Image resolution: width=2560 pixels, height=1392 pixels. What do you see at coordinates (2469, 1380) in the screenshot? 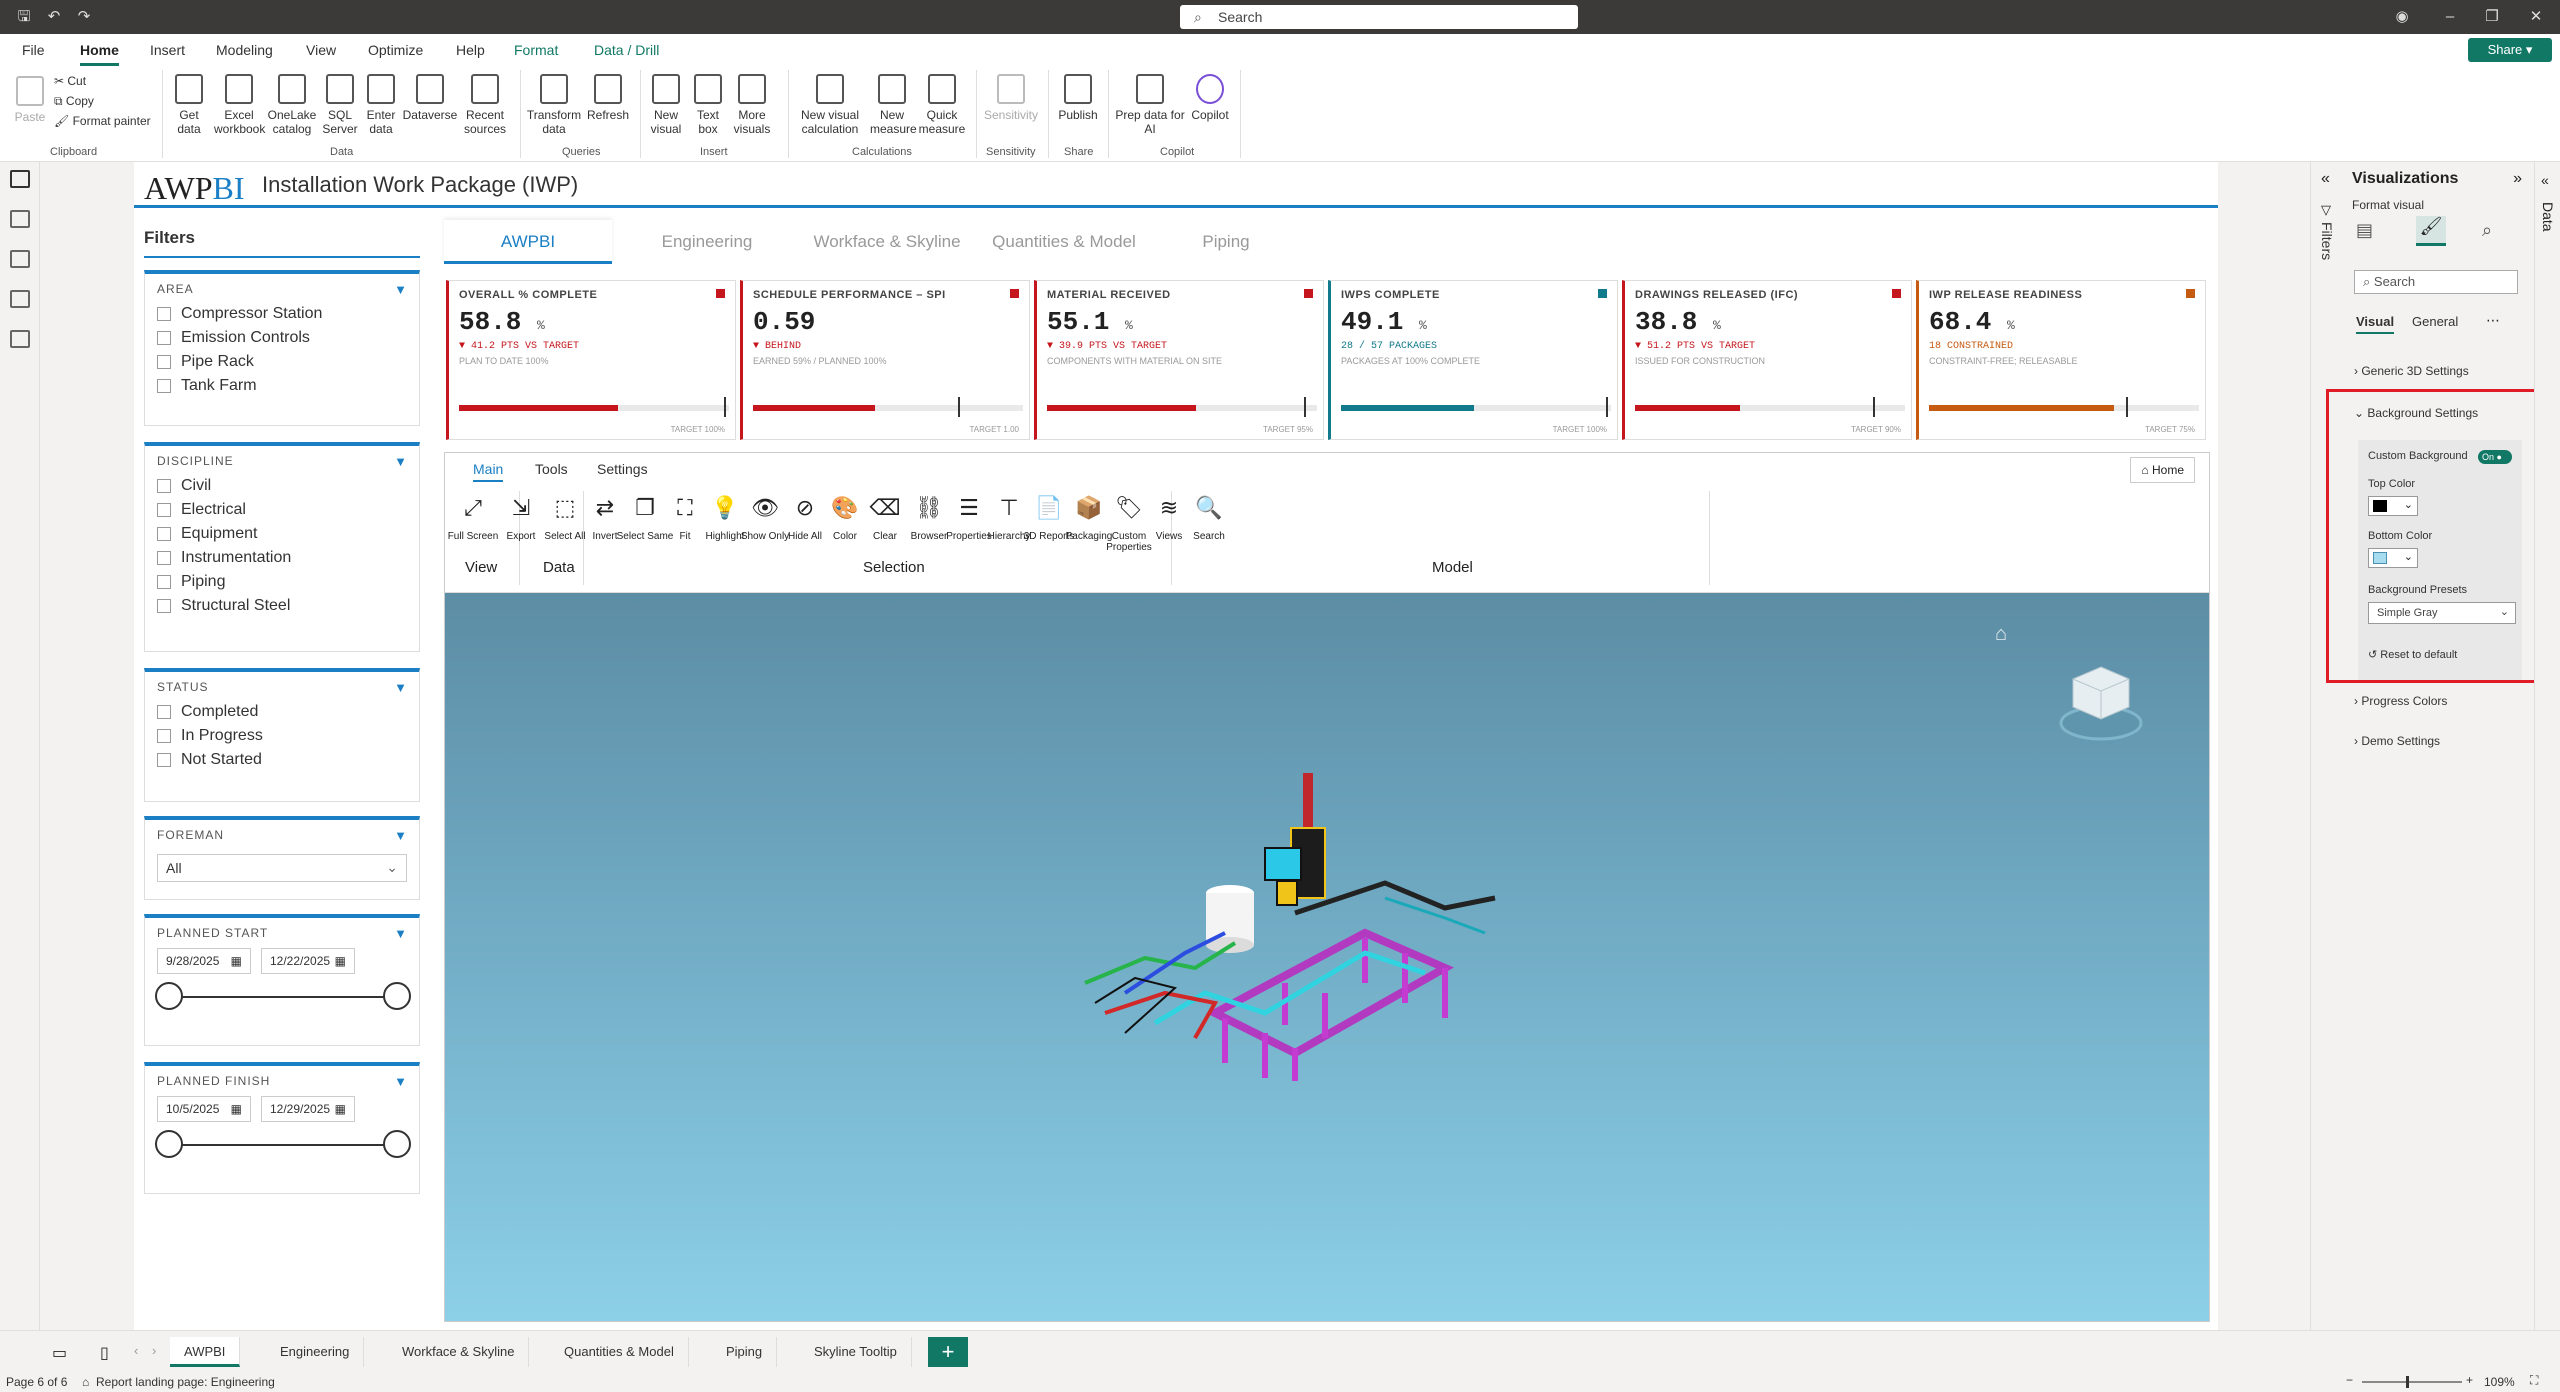
I see `zoom-in-icon: +` at bounding box center [2469, 1380].